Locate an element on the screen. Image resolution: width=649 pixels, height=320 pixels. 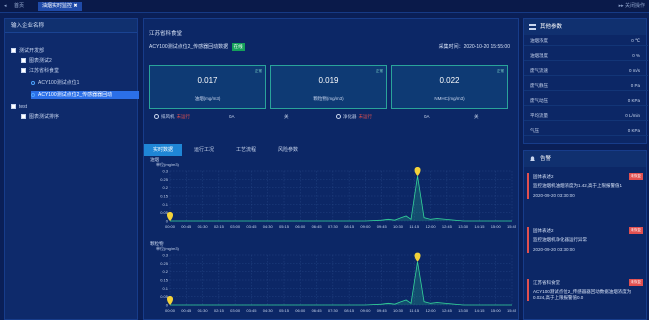
tree-node-label: 图表测试排序 is located at coordinates (44, 117).